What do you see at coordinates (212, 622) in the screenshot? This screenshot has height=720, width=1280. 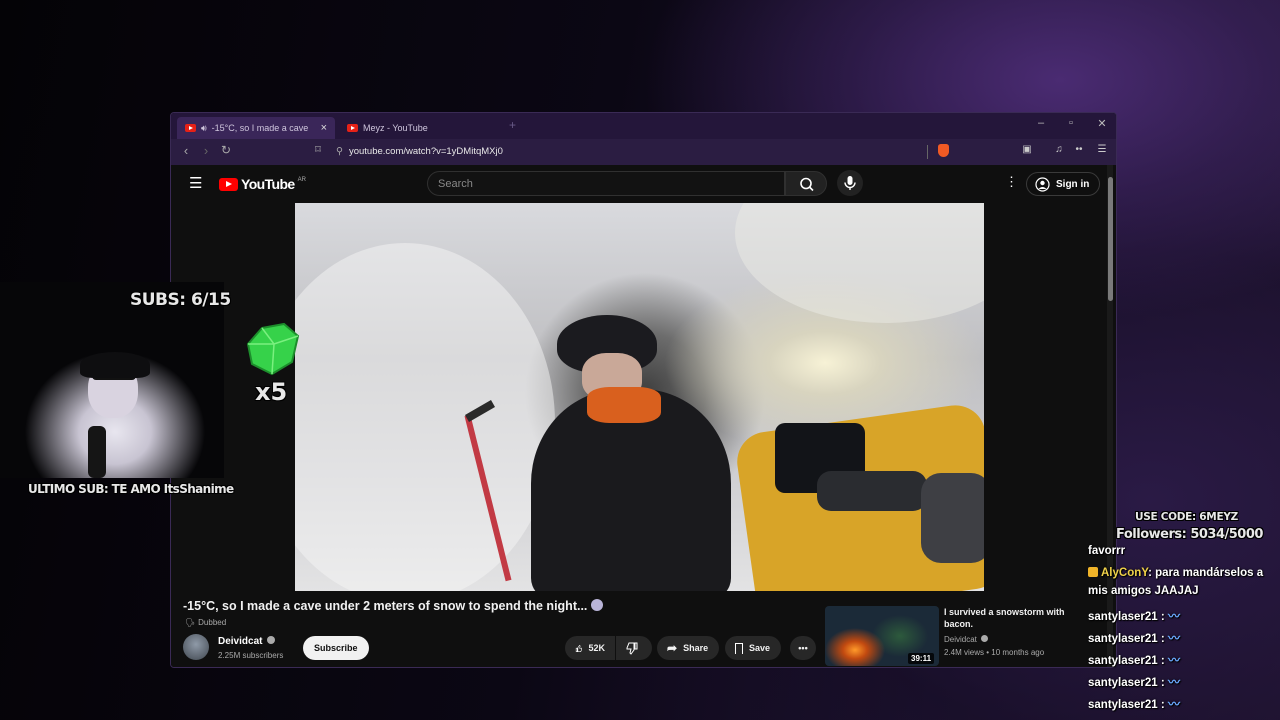 I see `dubbed-label: Dubbed` at bounding box center [212, 622].